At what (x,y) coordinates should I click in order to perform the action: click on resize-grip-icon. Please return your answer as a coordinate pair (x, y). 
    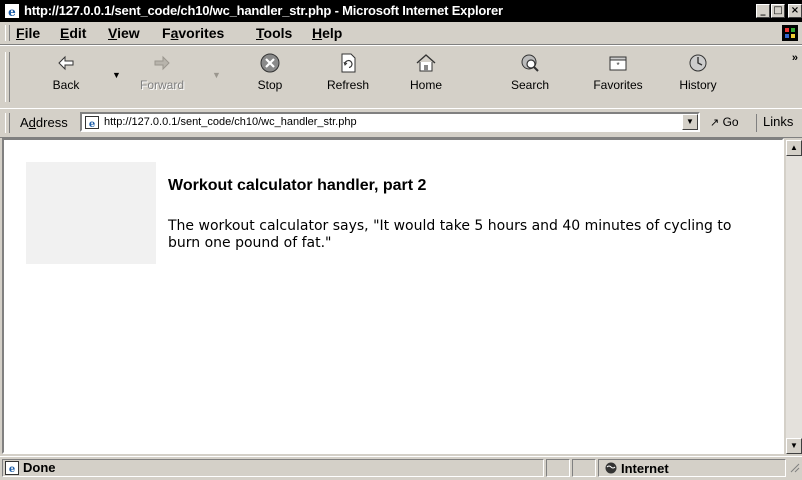
    Looking at the image, I should click on (795, 468).